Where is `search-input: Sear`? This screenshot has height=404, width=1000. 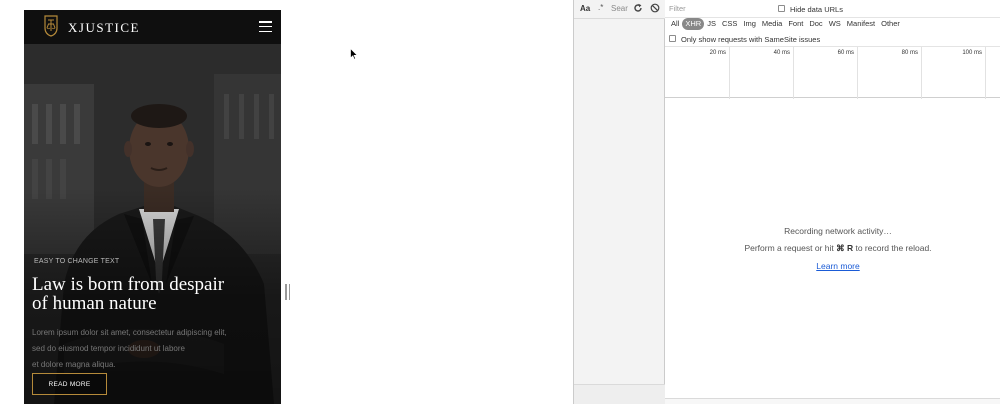 search-input: Sear is located at coordinates (619, 8).